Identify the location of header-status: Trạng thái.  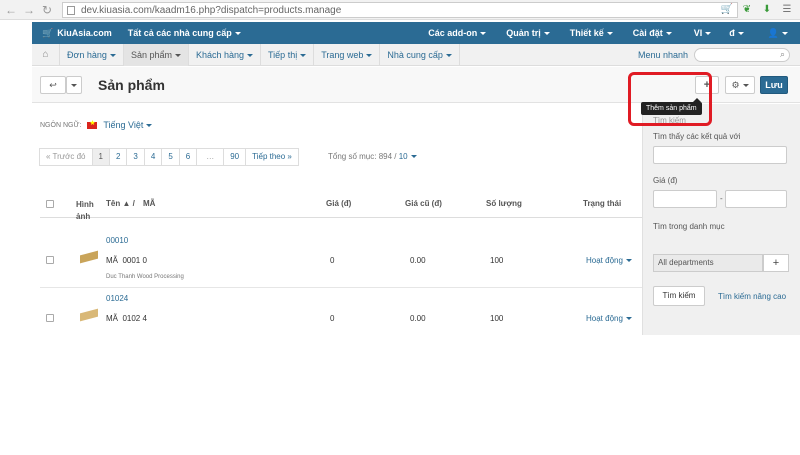
(602, 203).